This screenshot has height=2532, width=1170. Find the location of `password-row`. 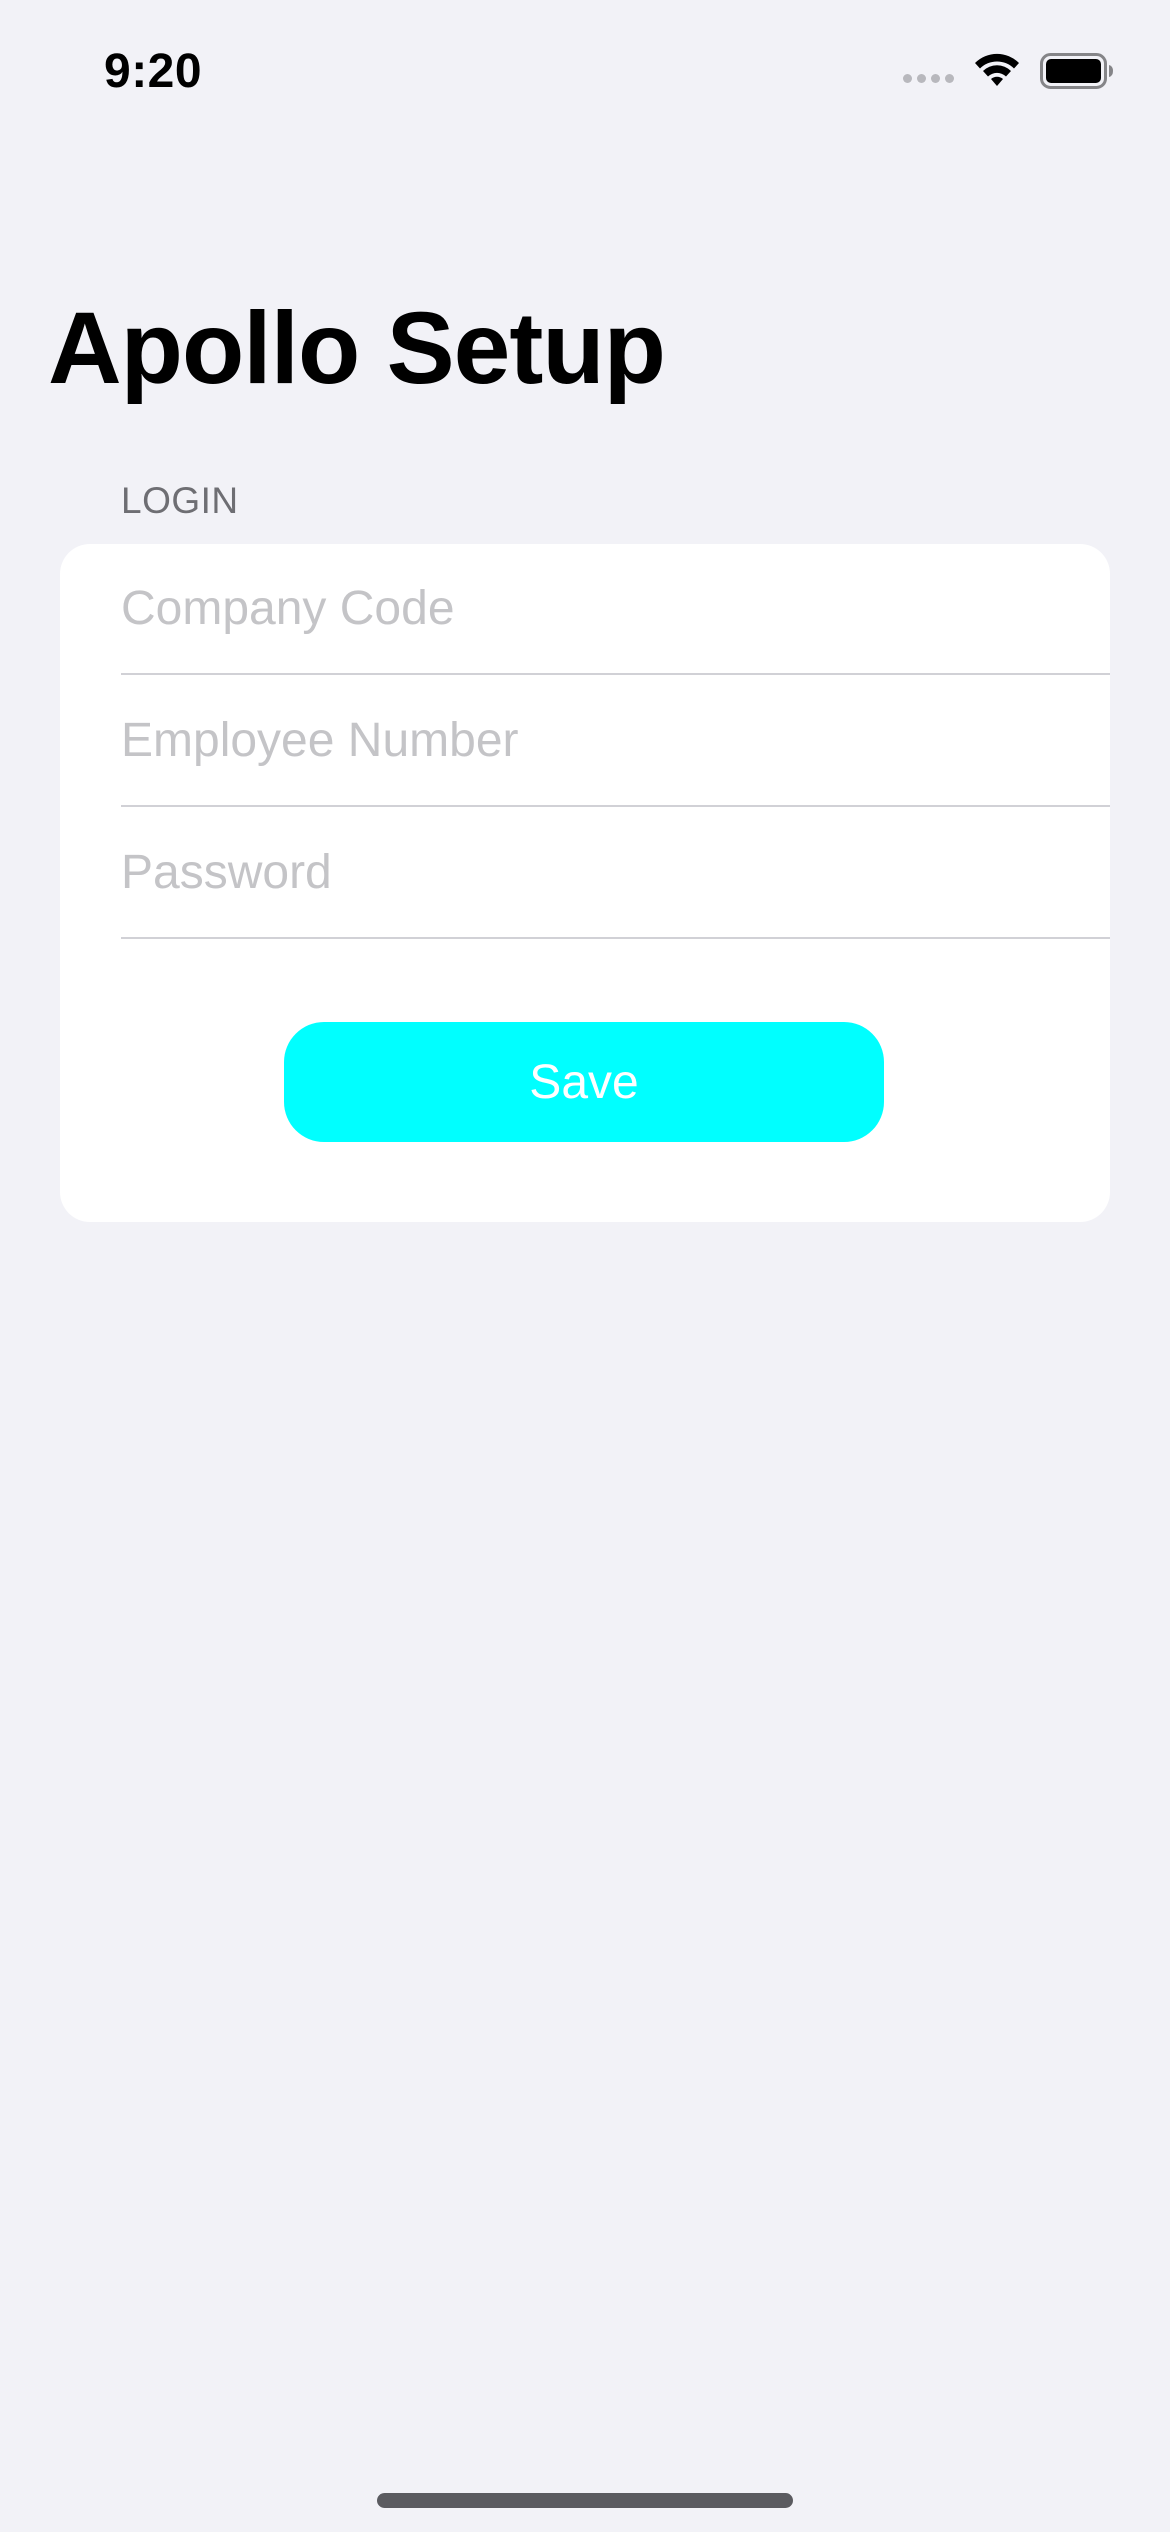

password-row is located at coordinates (615, 873).